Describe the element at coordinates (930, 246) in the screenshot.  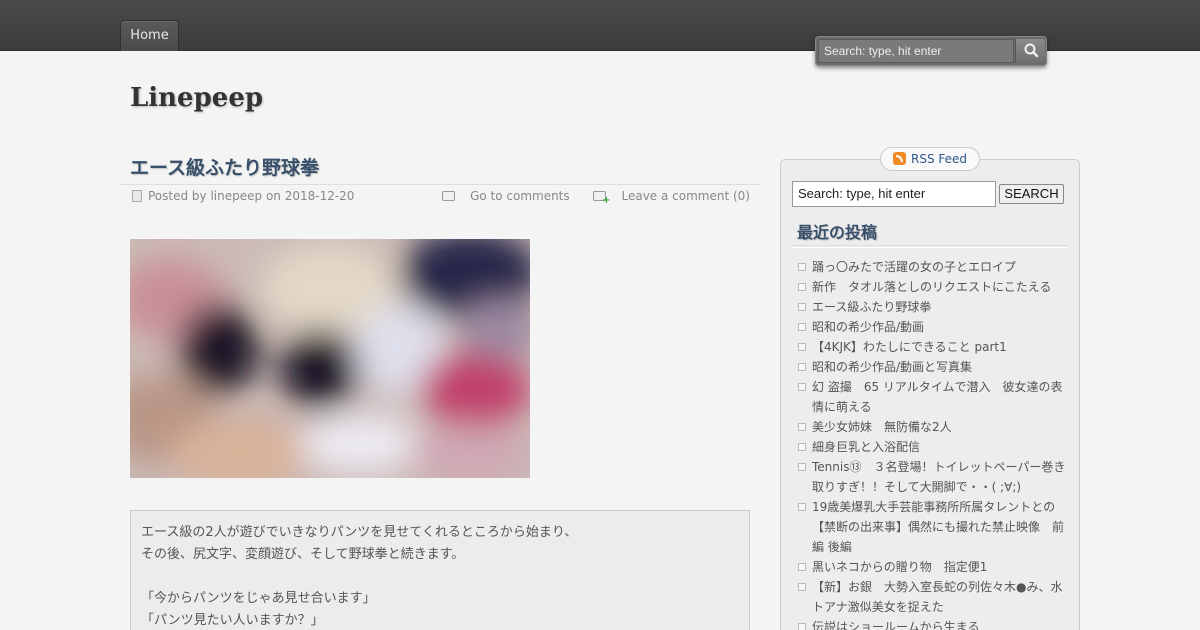
I see `widget-divider` at that location.